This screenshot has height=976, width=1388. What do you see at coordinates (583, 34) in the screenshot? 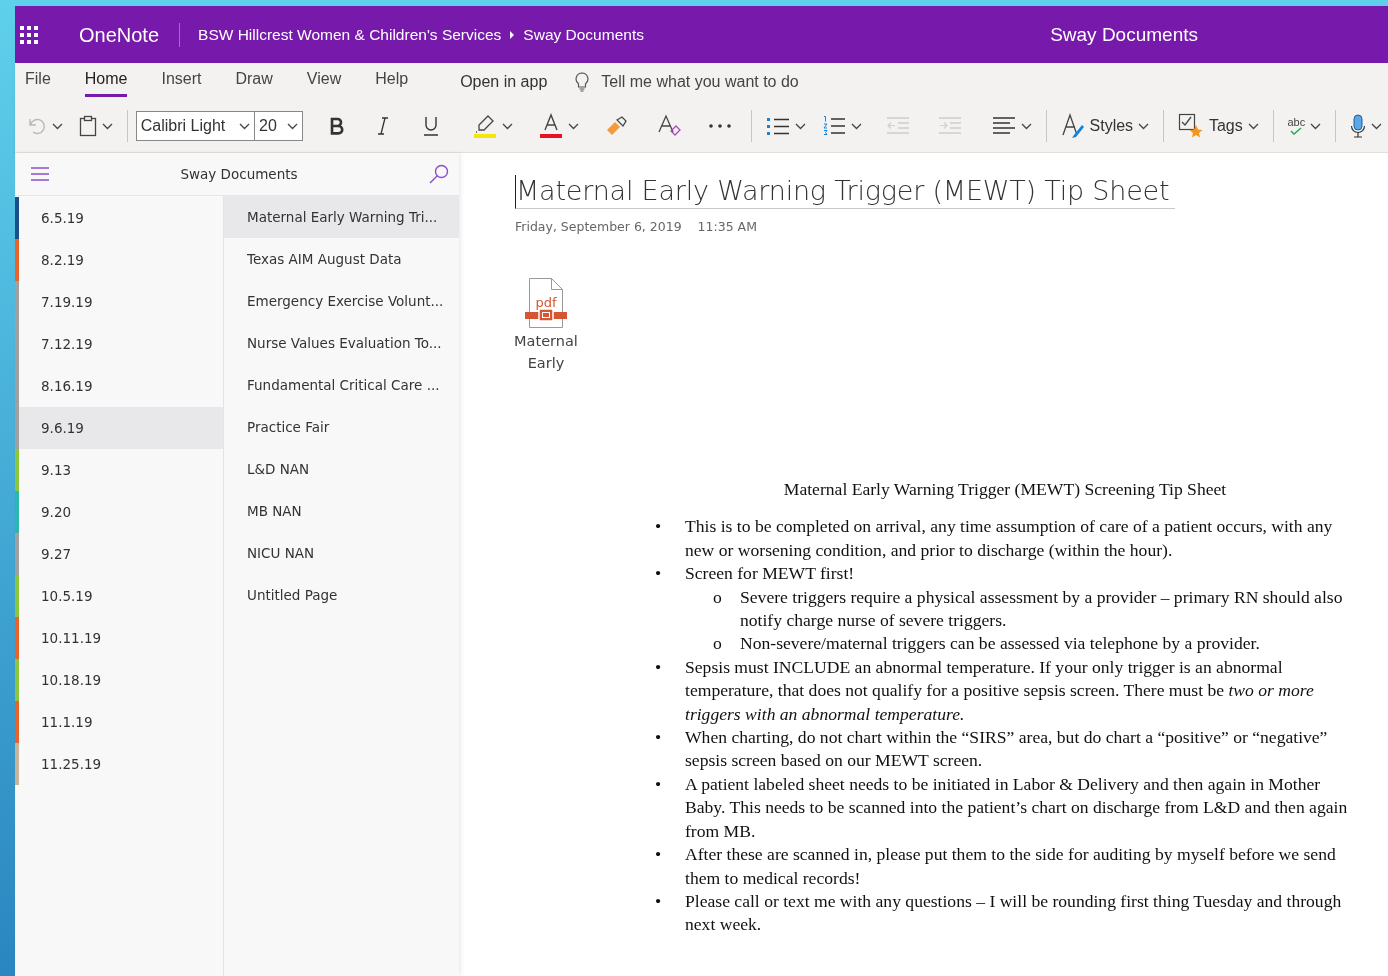
I see `breadcrumb-item: Sway Documents` at bounding box center [583, 34].